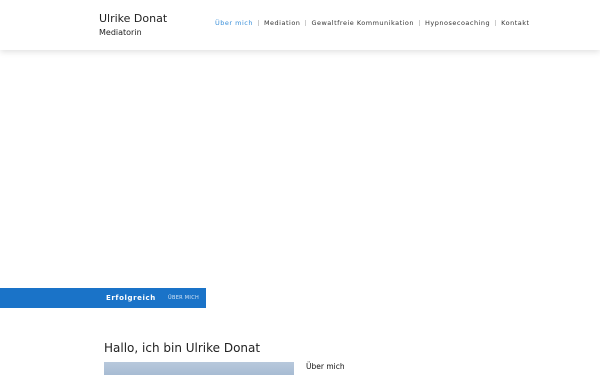 The height and width of the screenshot is (375, 600). Describe the element at coordinates (182, 348) in the screenshot. I see `page-title: Hallo, ich bin Ulrike Donat` at that location.